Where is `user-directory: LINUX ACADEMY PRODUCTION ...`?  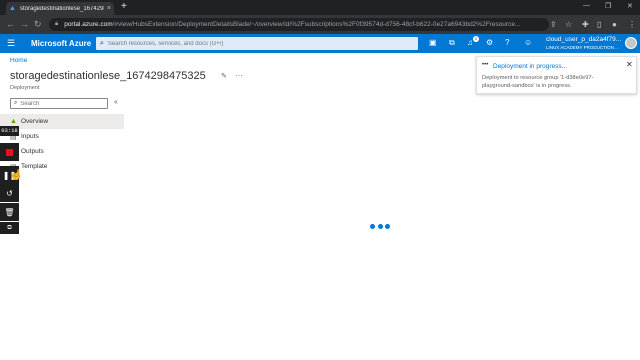
user-directory: LINUX ACADEMY PRODUCTION ... is located at coordinates (582, 47).